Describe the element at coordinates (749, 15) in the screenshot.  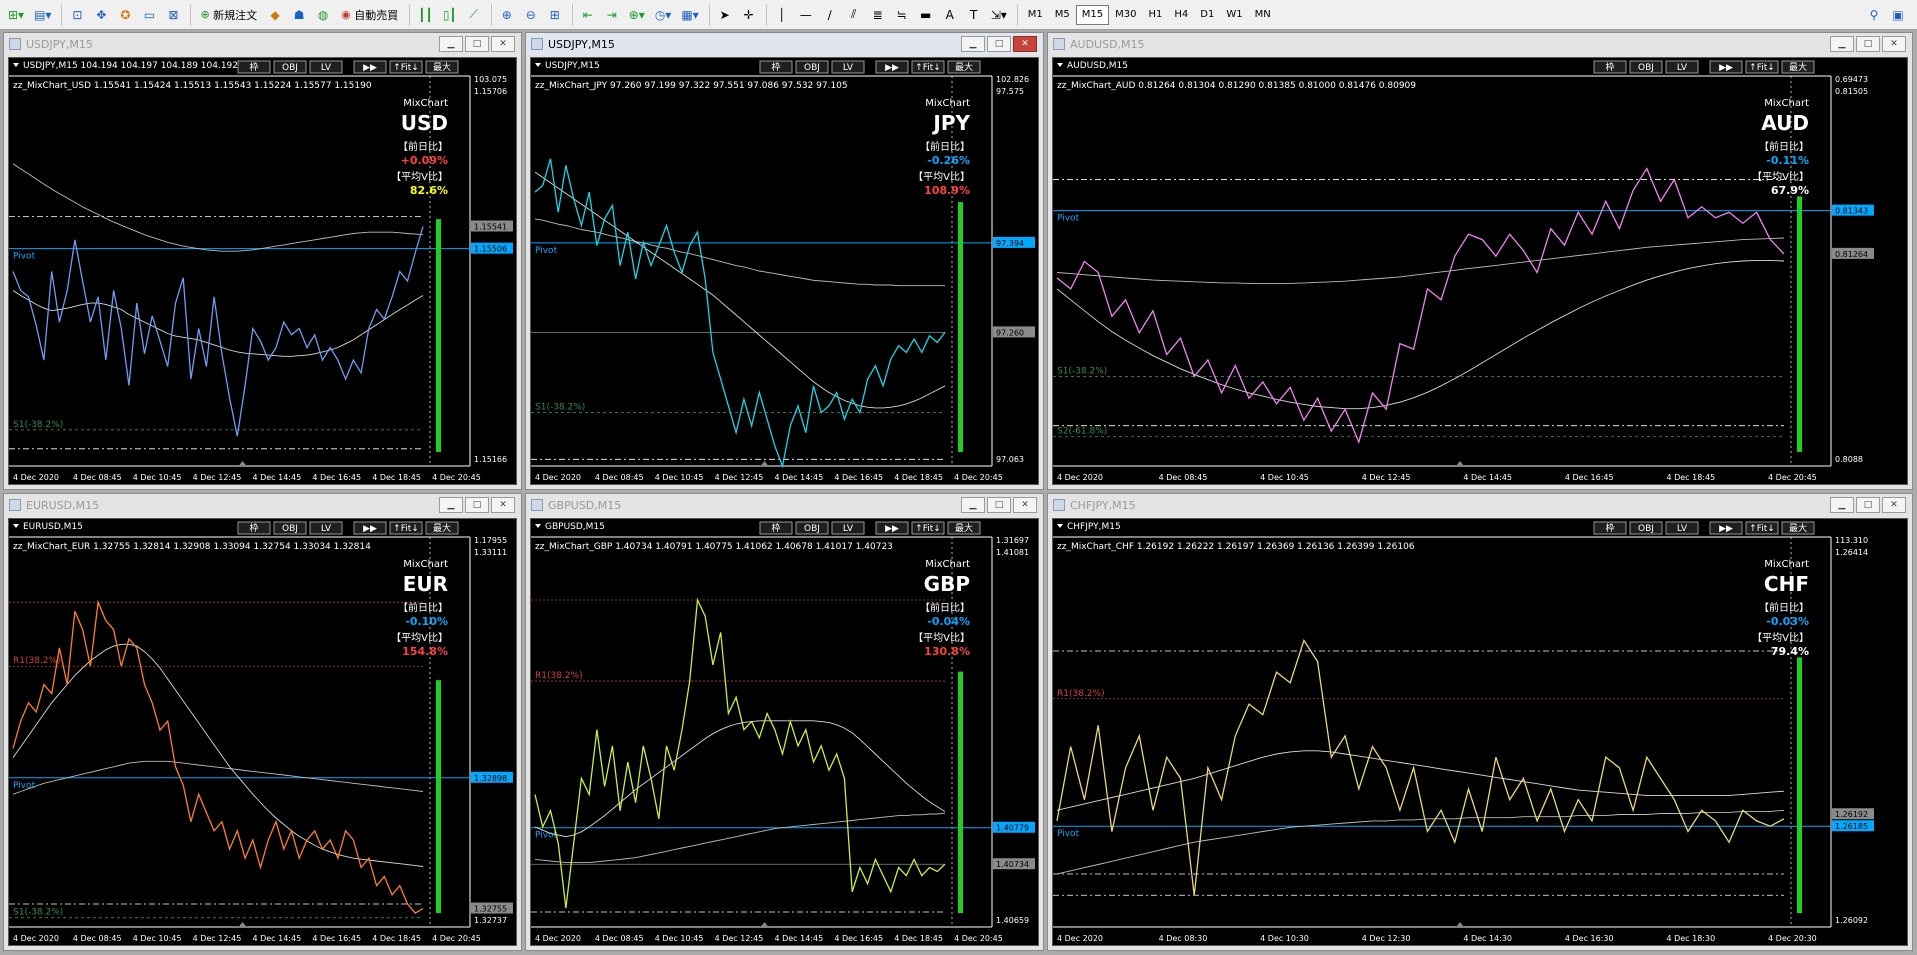
I see `crosshair-icon: ✛` at that location.